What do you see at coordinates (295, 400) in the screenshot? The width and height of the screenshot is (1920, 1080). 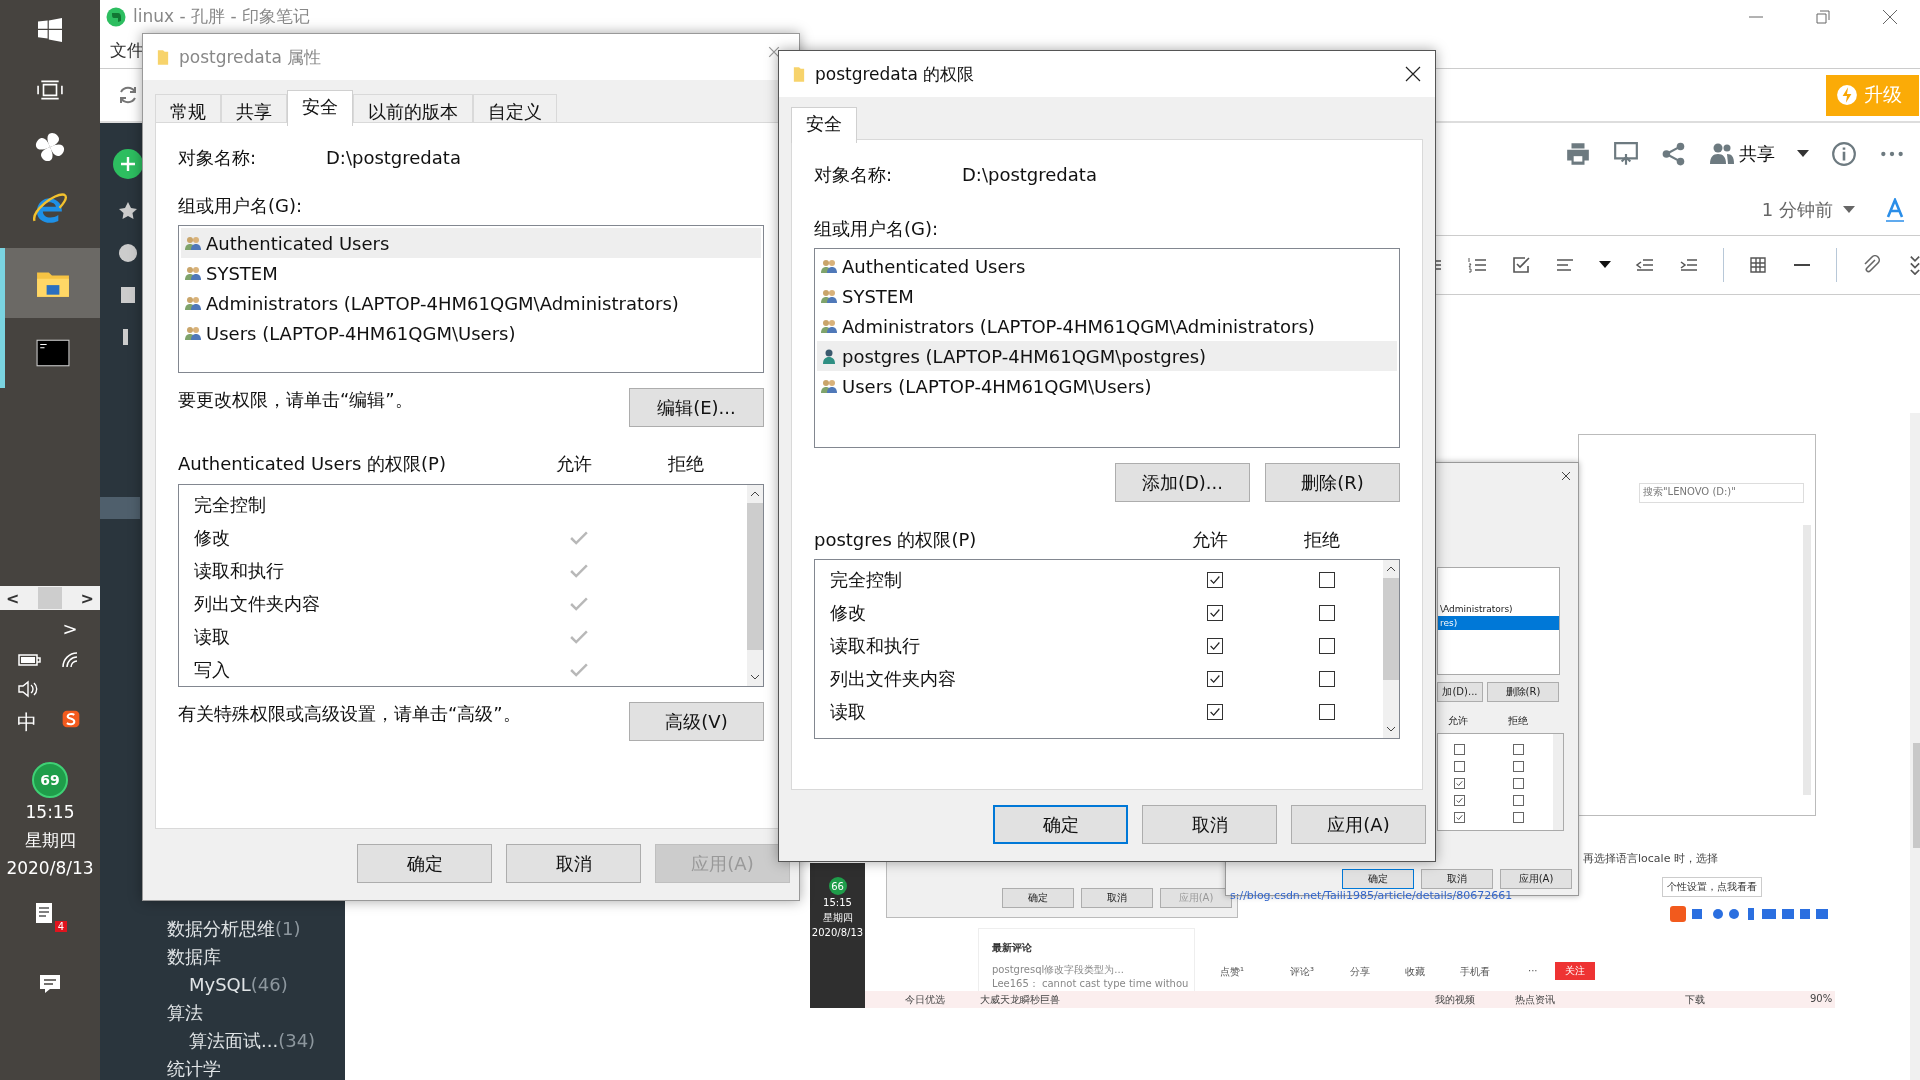 I see `hint-text: 要更改权限，请单击“编辑”。` at bounding box center [295, 400].